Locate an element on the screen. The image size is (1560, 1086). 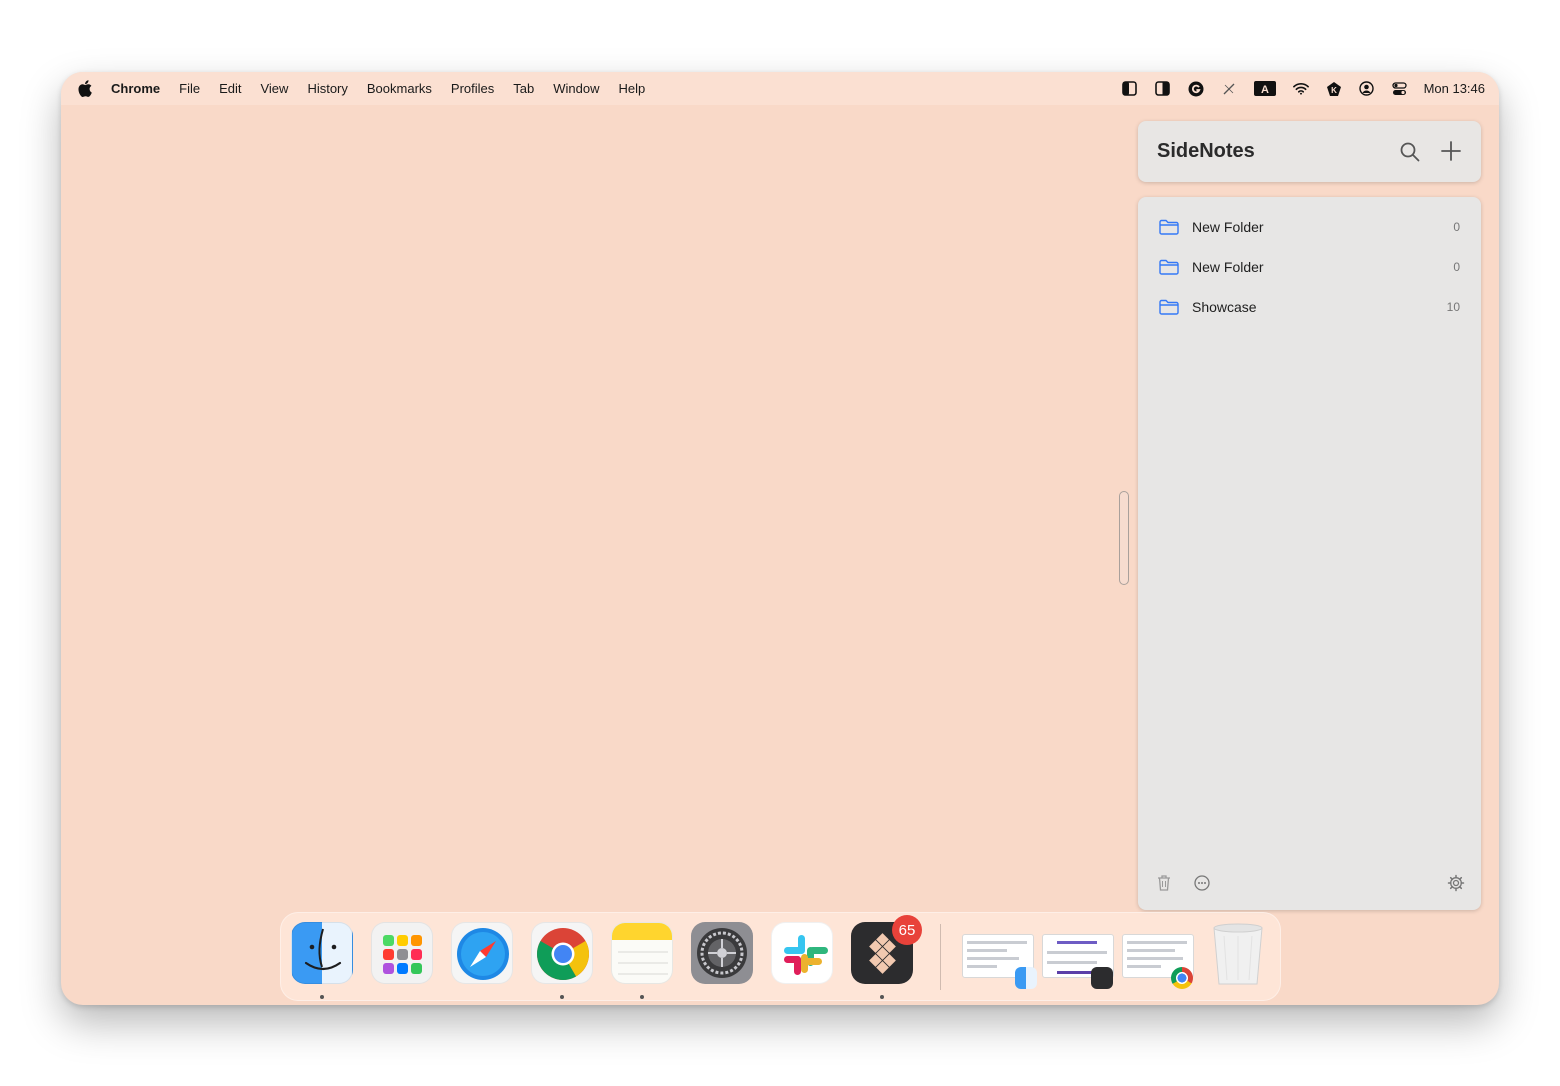
folder-row: Showcase 10 is located at coordinates (1309, 307).